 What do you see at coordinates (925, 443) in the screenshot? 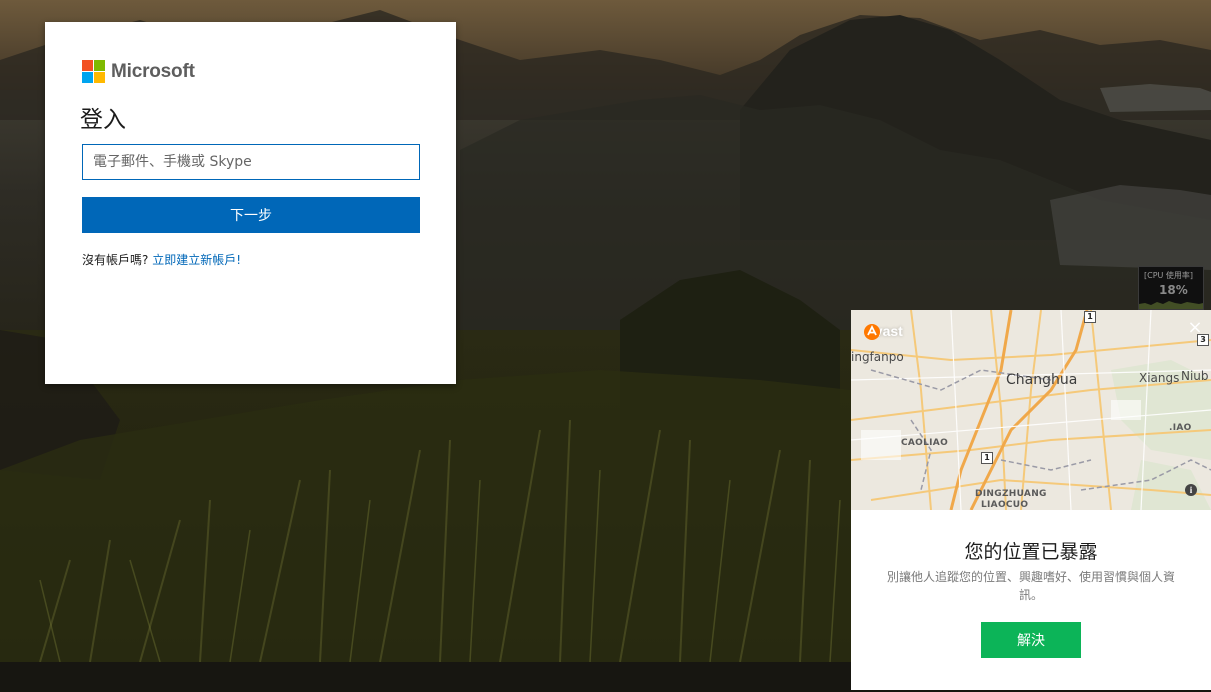
I see `map-place-label: CAOLIAO` at bounding box center [925, 443].